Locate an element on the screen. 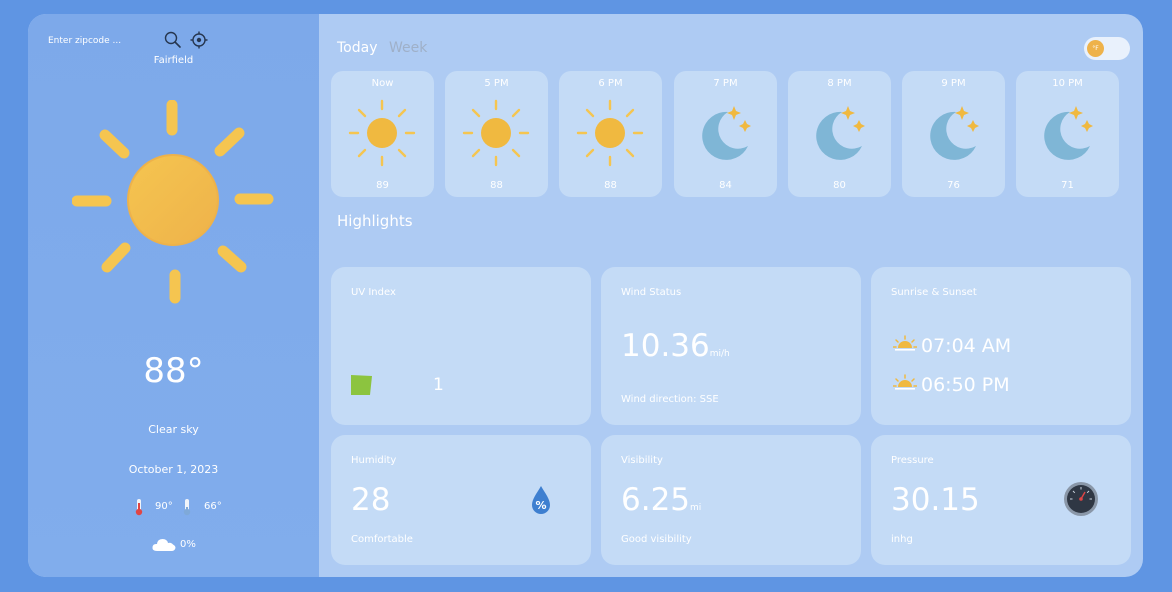 This screenshot has height=592, width=1172. thermometer-hot-icon is located at coordinates (139, 507).